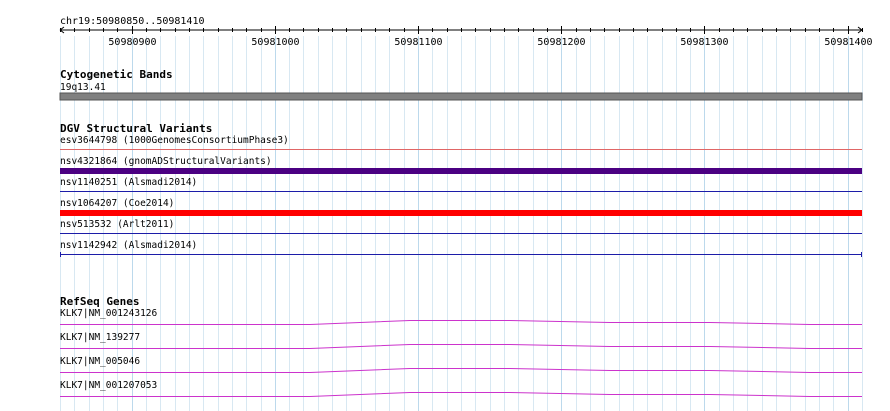 This screenshot has height=411, width=890. I want to click on dgv-feature-label: nsv1140251 (Alsmadi2014), so click(128, 182).